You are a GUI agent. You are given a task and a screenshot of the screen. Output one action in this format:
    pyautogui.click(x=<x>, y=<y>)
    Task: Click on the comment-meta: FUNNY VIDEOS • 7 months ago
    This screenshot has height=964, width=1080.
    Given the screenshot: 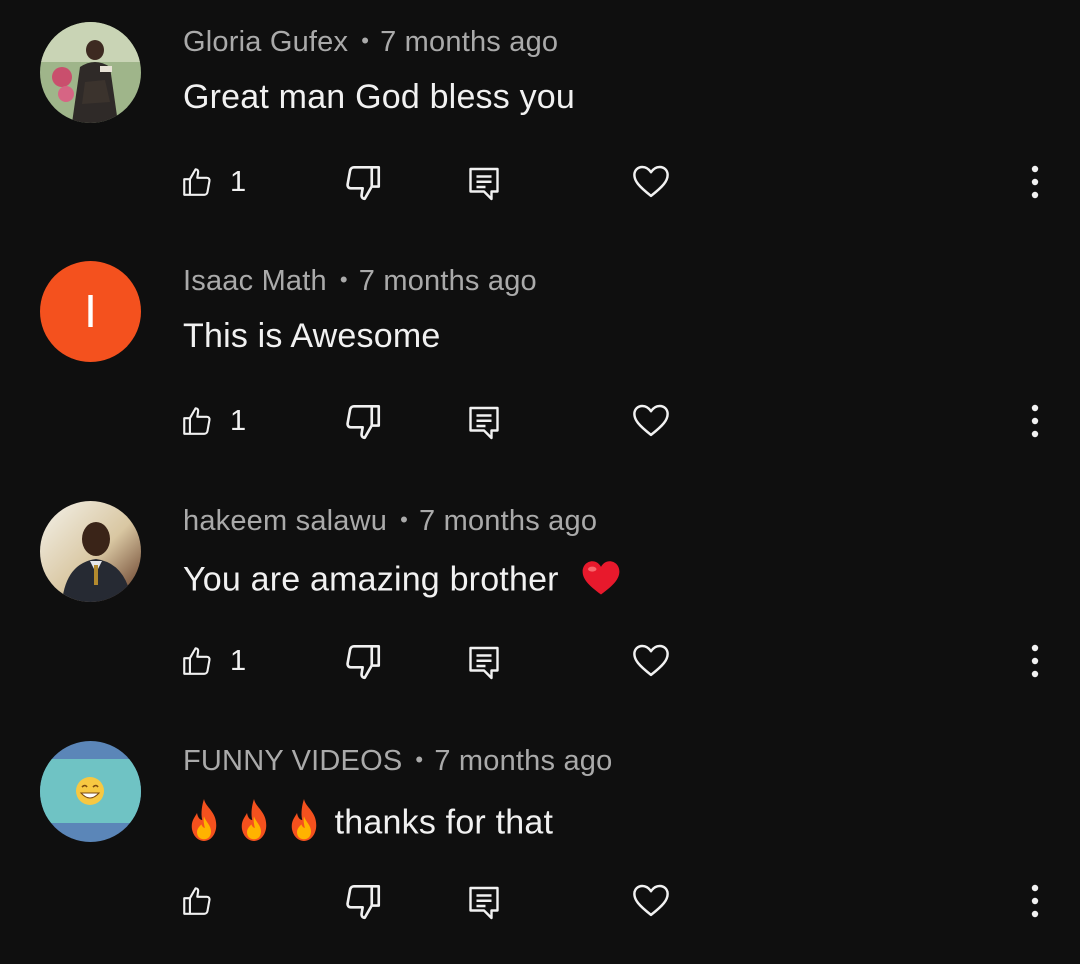 What is the action you would take?
    pyautogui.click(x=397, y=761)
    